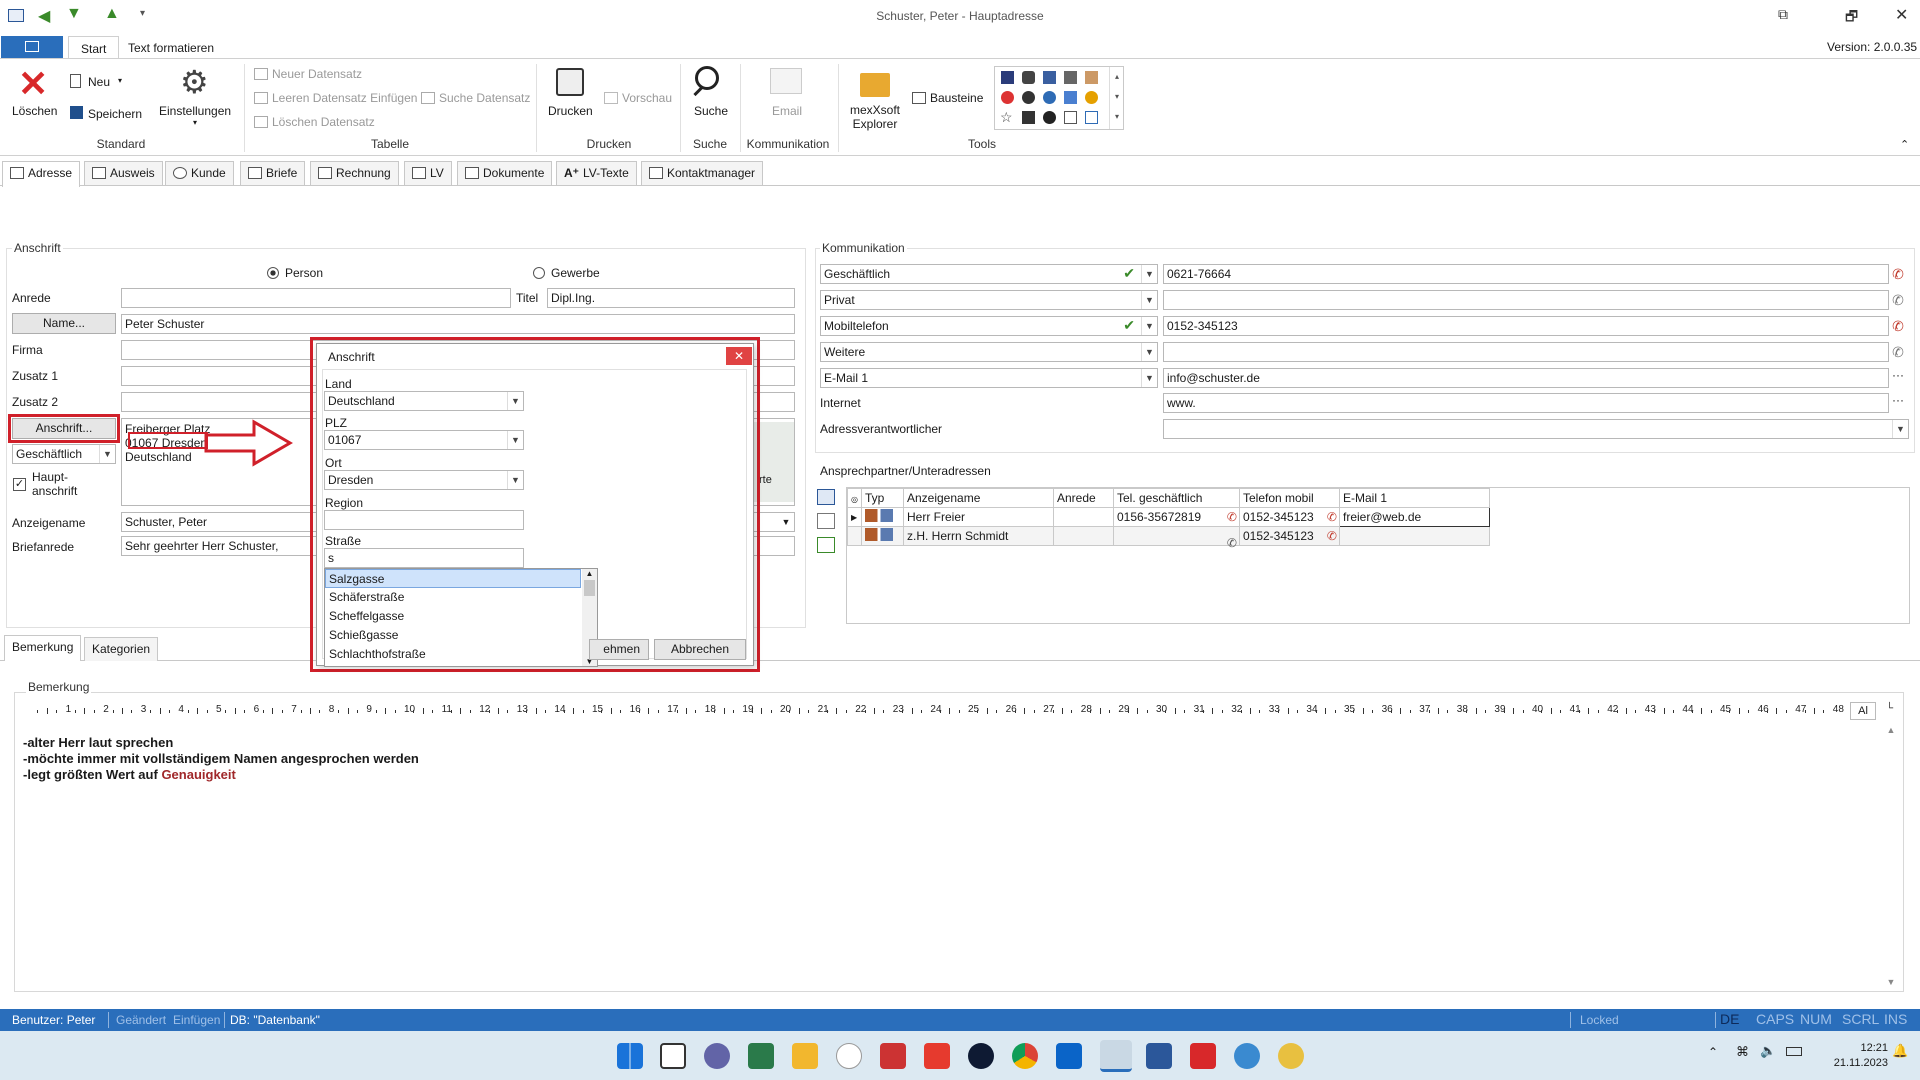 Image resolution: width=1920 pixels, height=1080 pixels. Describe the element at coordinates (424, 520) in the screenshot. I see `region-input` at that location.